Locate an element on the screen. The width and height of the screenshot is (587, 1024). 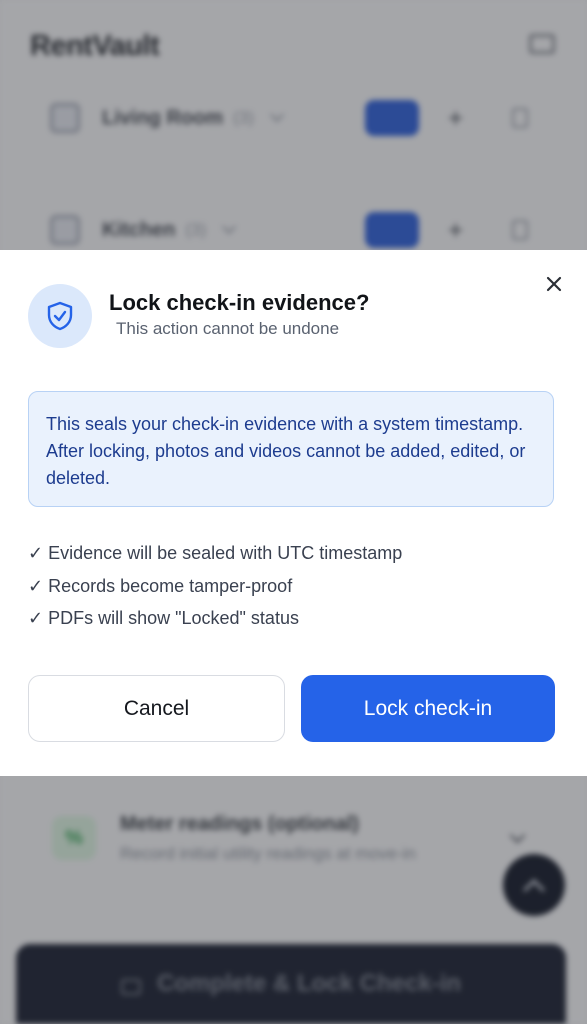
cancel-button: Cancel is located at coordinates (156, 708).